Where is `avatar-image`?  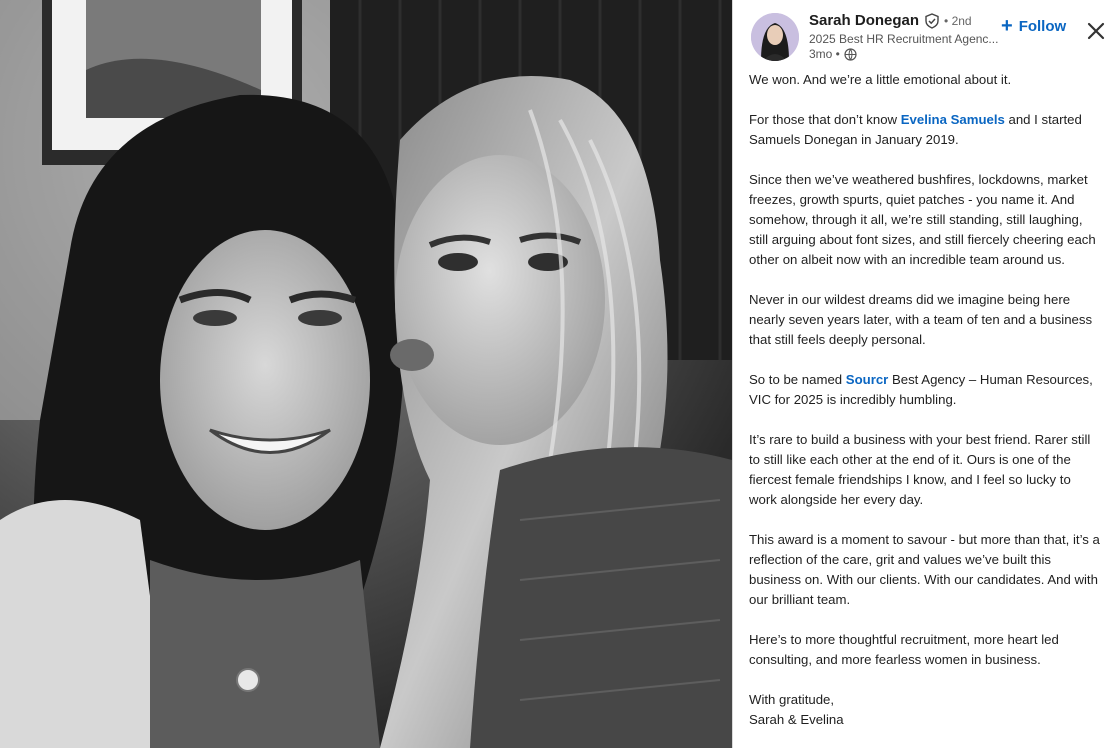
avatar-image is located at coordinates (775, 37).